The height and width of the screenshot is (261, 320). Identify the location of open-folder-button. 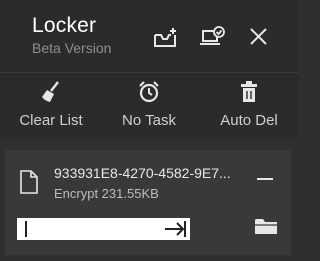
(266, 226).